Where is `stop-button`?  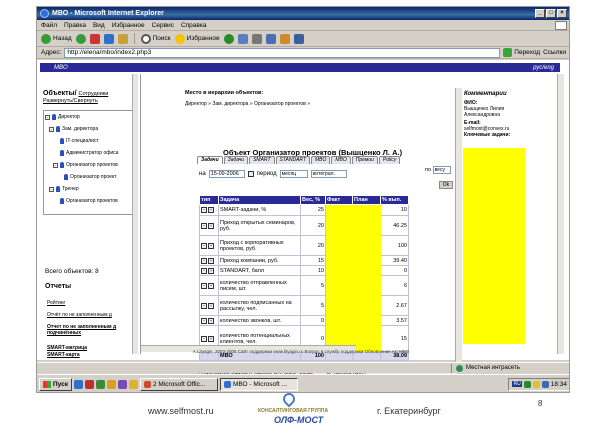 stop-button is located at coordinates (94, 38).